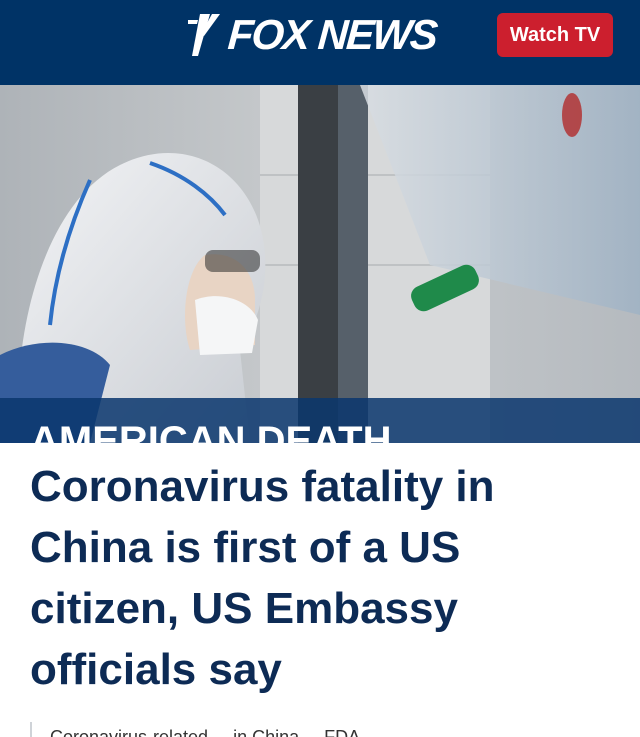 The image size is (640, 737). I want to click on logo-text: FOX NEWS, so click(332, 34).